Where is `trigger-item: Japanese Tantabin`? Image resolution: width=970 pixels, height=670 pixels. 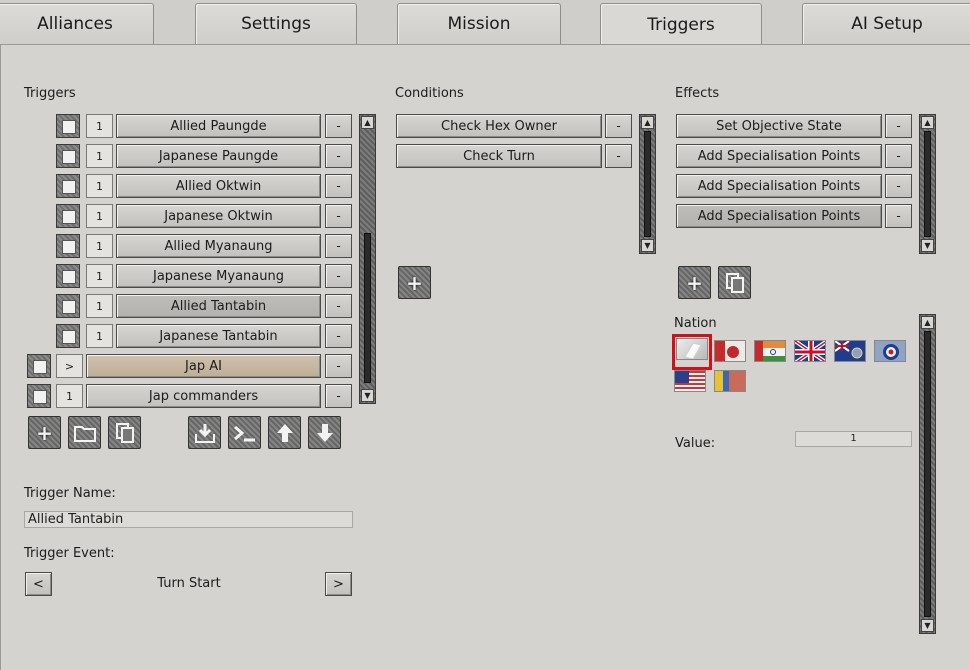
trigger-item: Japanese Tantabin is located at coordinates (218, 336).